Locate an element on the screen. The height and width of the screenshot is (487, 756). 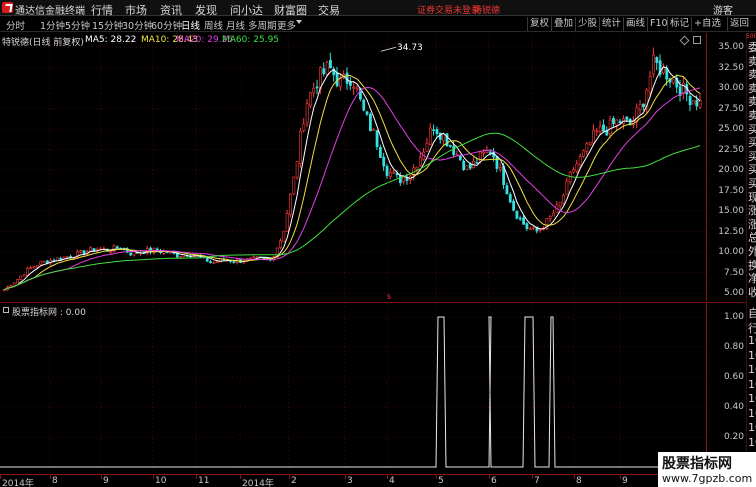
menu-market: 市场 is located at coordinates (136, 10).